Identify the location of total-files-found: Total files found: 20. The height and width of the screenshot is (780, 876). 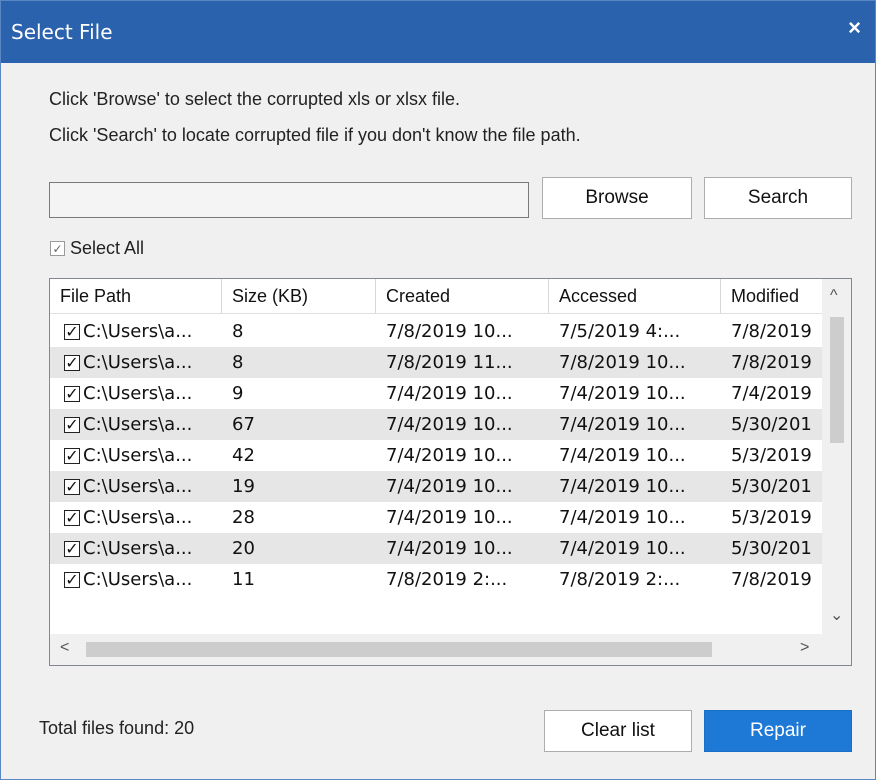
(116, 728).